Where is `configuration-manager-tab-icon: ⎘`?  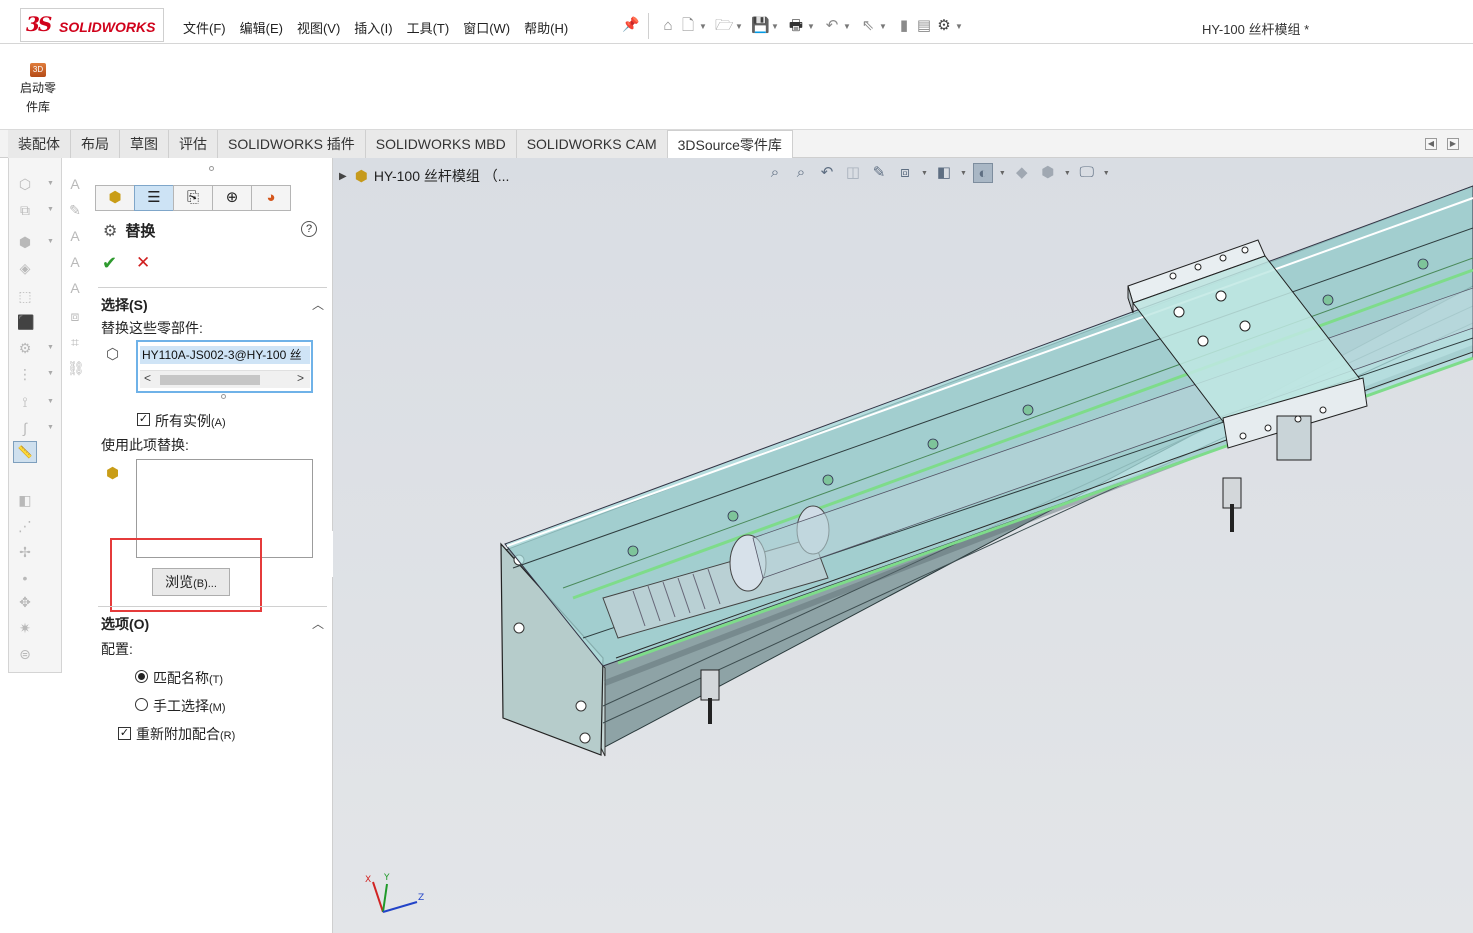 configuration-manager-tab-icon: ⎘ is located at coordinates (193, 198).